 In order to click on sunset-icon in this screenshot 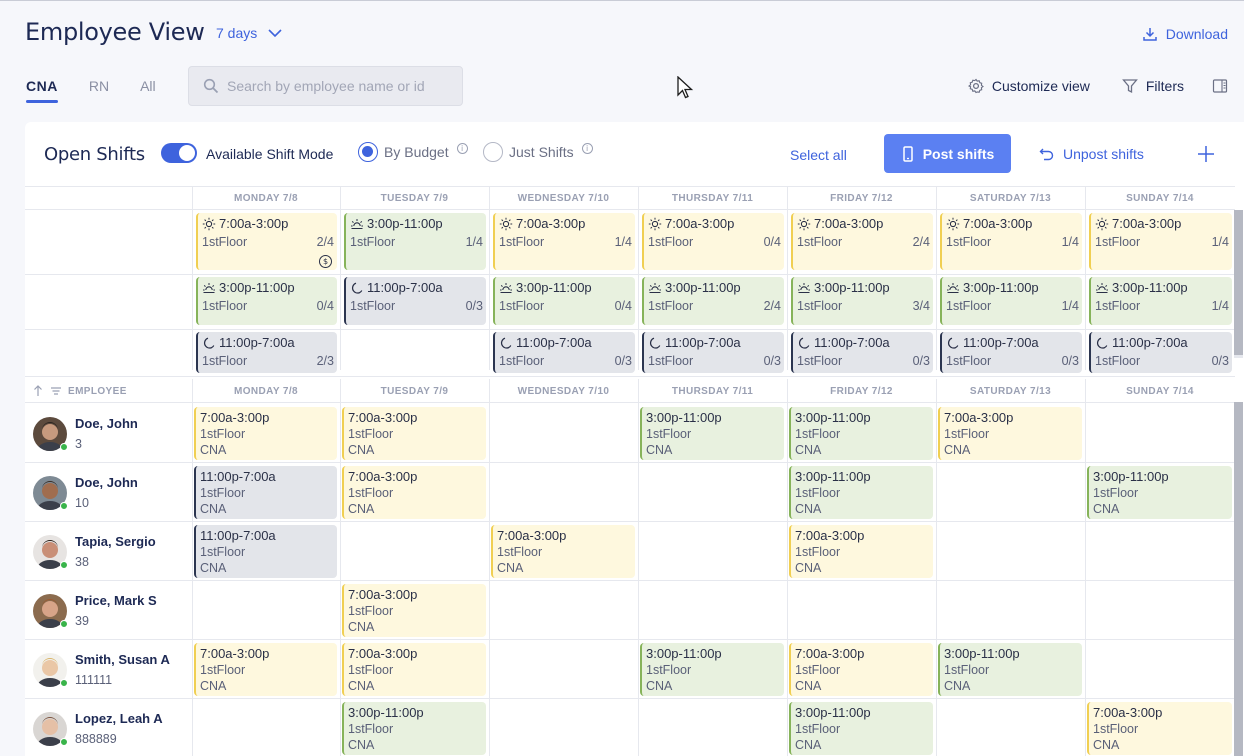, I will do `click(1102, 288)`.